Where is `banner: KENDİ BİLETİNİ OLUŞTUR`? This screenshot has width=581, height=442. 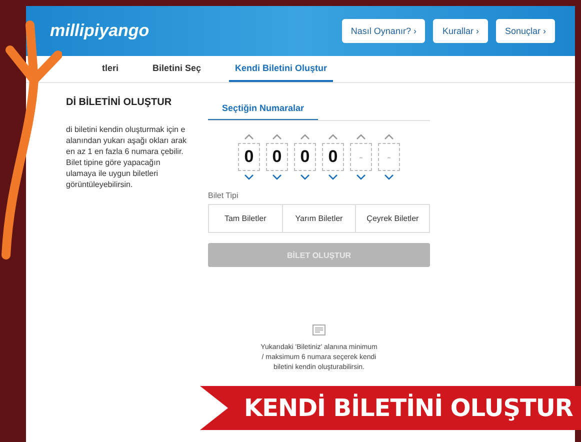 banner: KENDİ BİLETİNİ OLUŞTUR is located at coordinates (390, 408).